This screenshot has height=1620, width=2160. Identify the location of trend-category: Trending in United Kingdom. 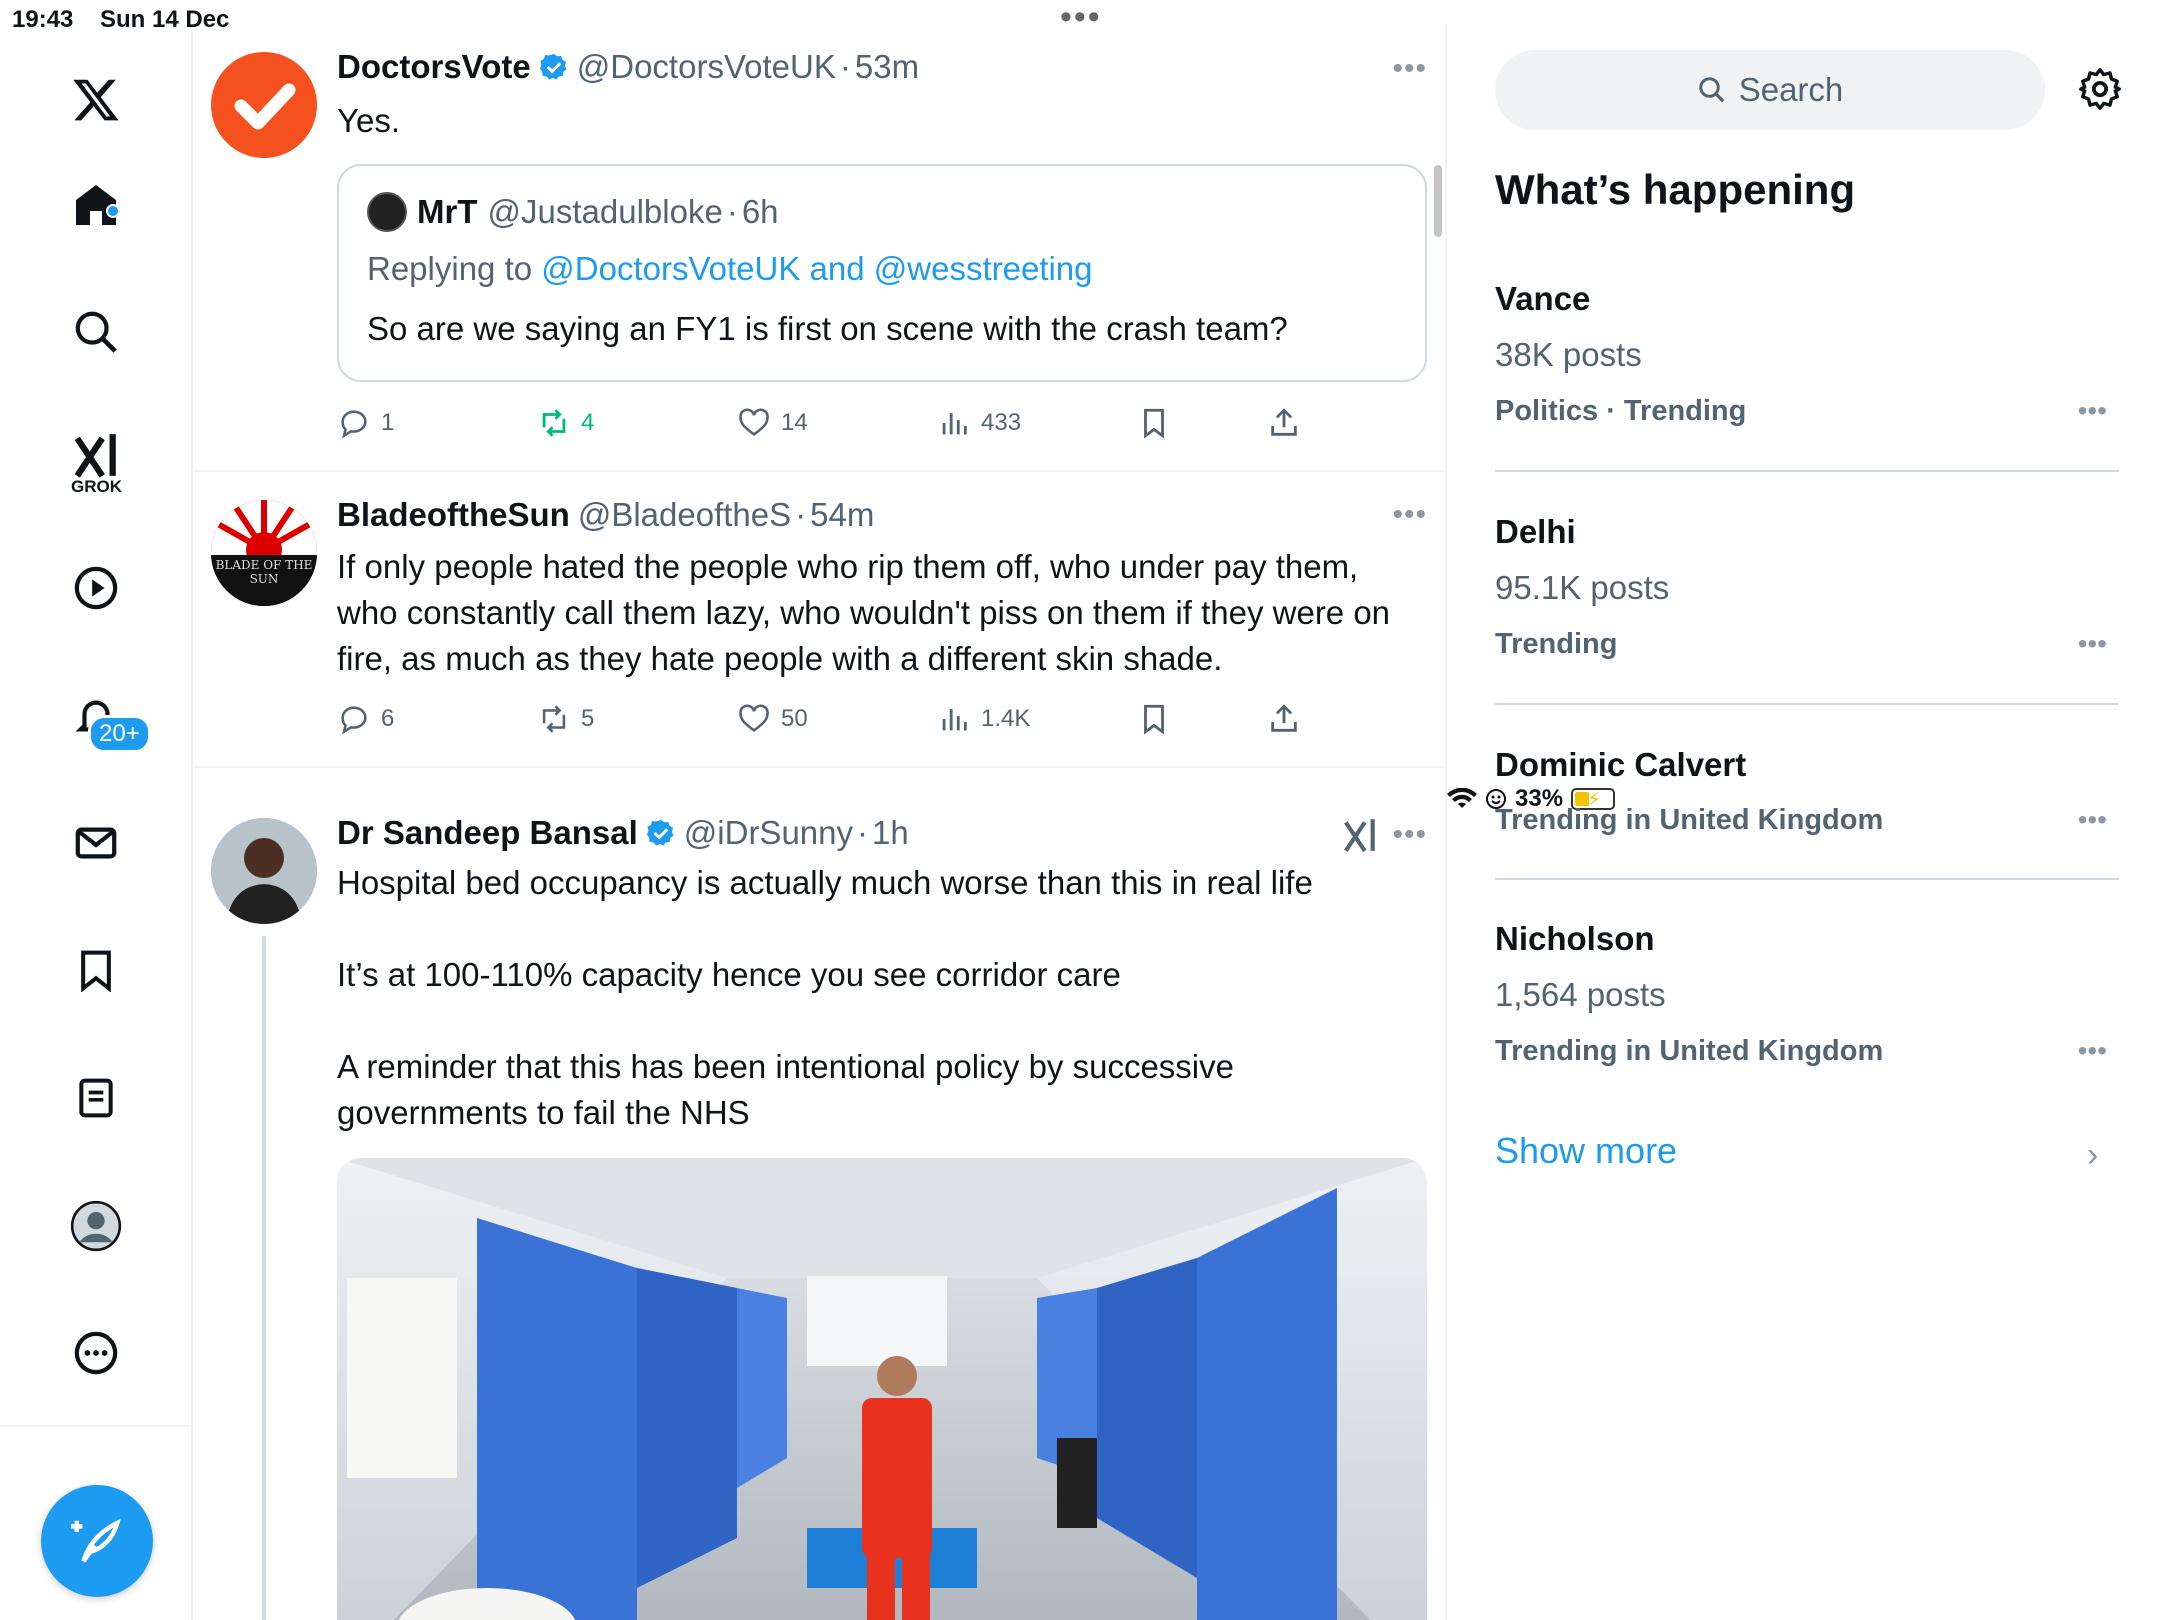
(1689, 820).